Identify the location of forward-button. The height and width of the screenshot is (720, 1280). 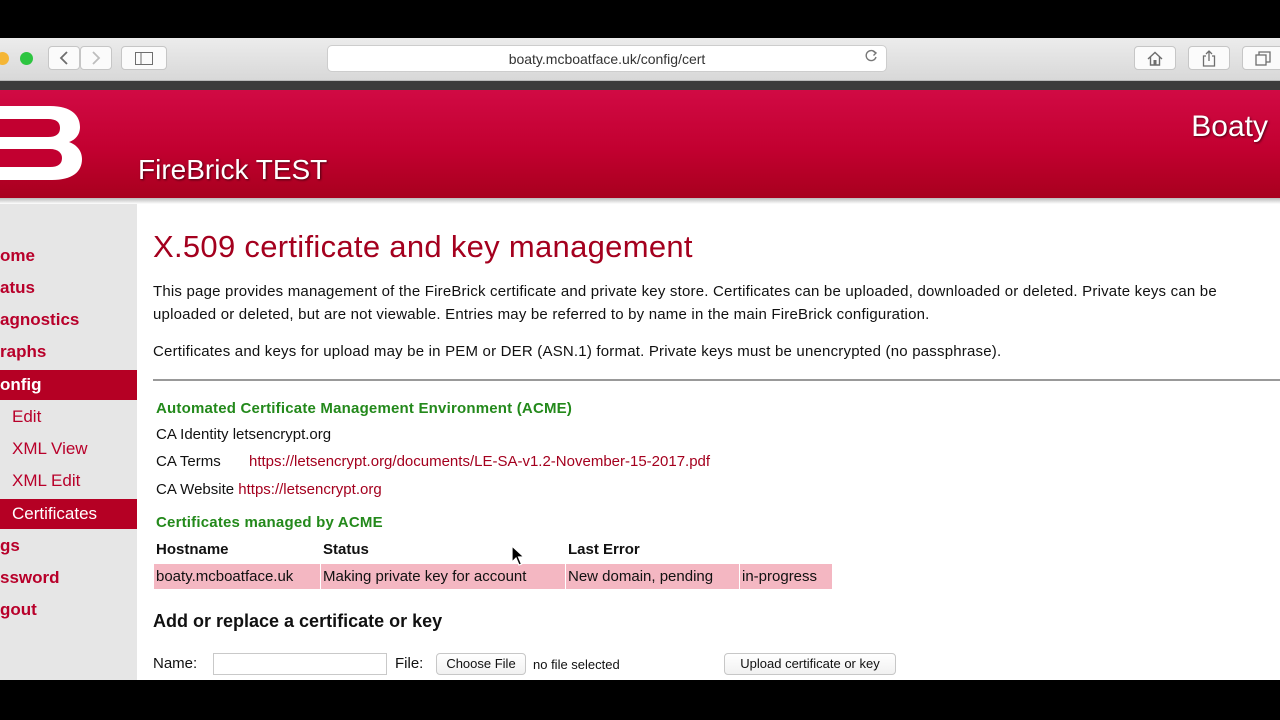
(96, 58).